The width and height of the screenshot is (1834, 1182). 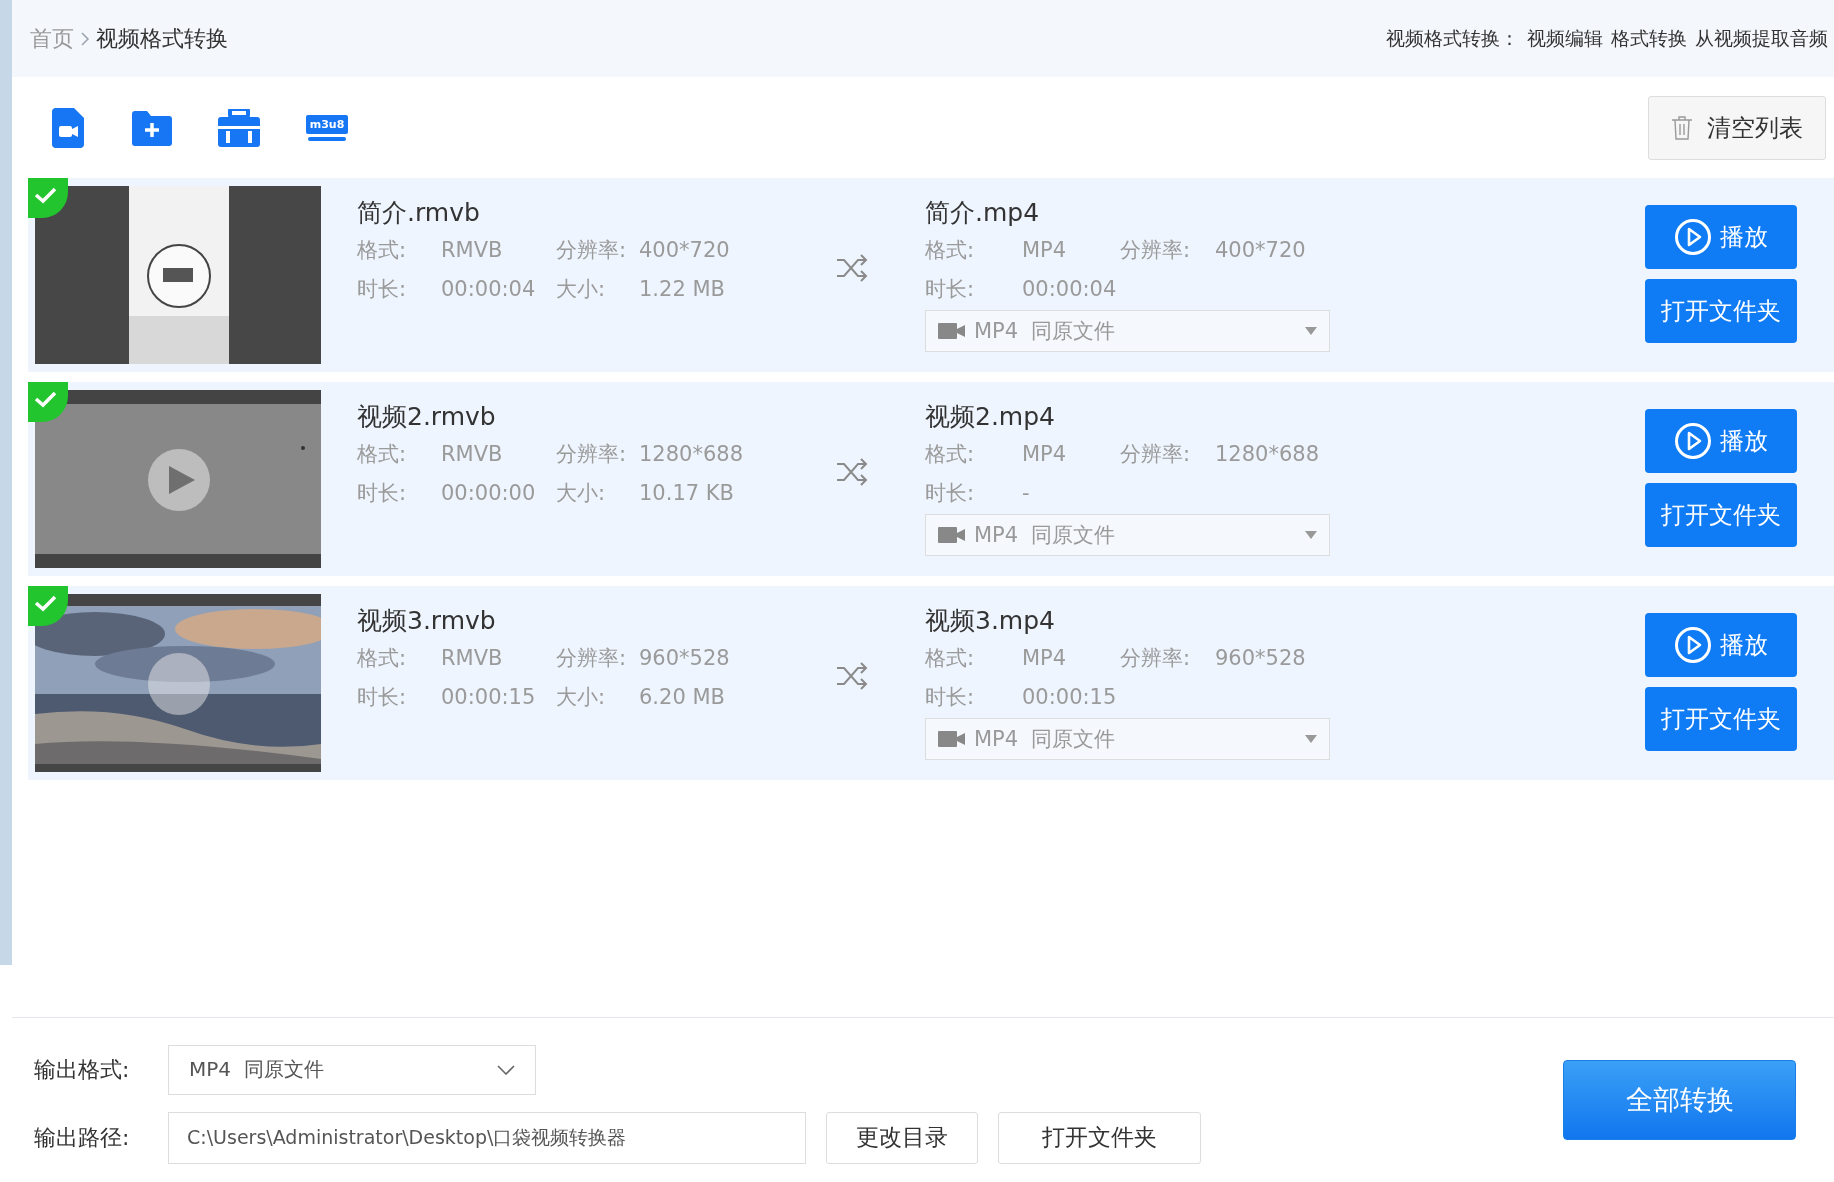 I want to click on clear-list-button: 清空列表, so click(x=1737, y=127).